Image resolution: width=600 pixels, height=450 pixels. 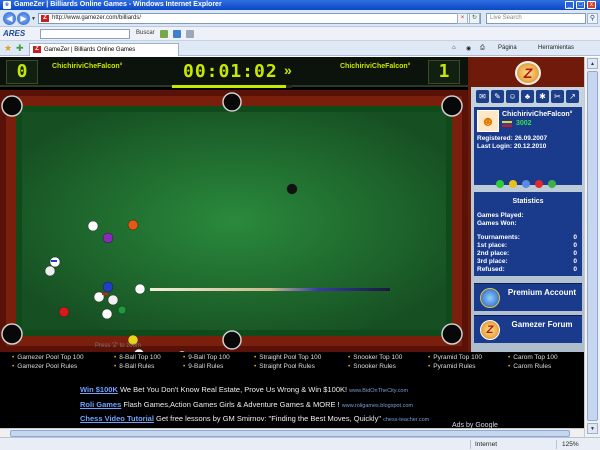 What do you see at coordinates (33, 19) in the screenshot?
I see `history-dropdown-icon: ▼` at bounding box center [33, 19].